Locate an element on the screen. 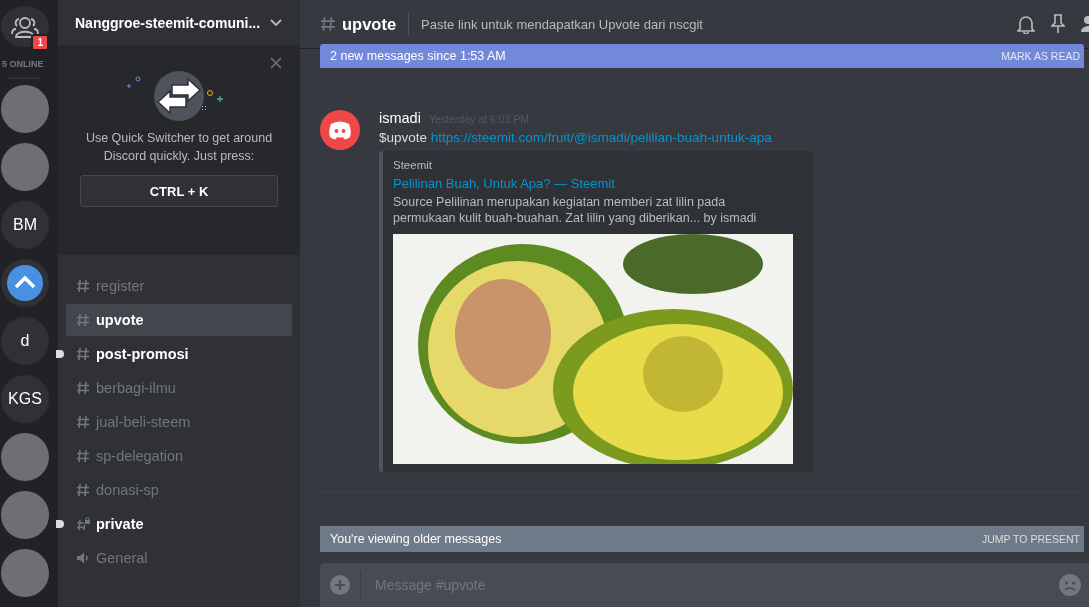 The height and width of the screenshot is (607, 1089). embed-provider: Steemit is located at coordinates (413, 165).